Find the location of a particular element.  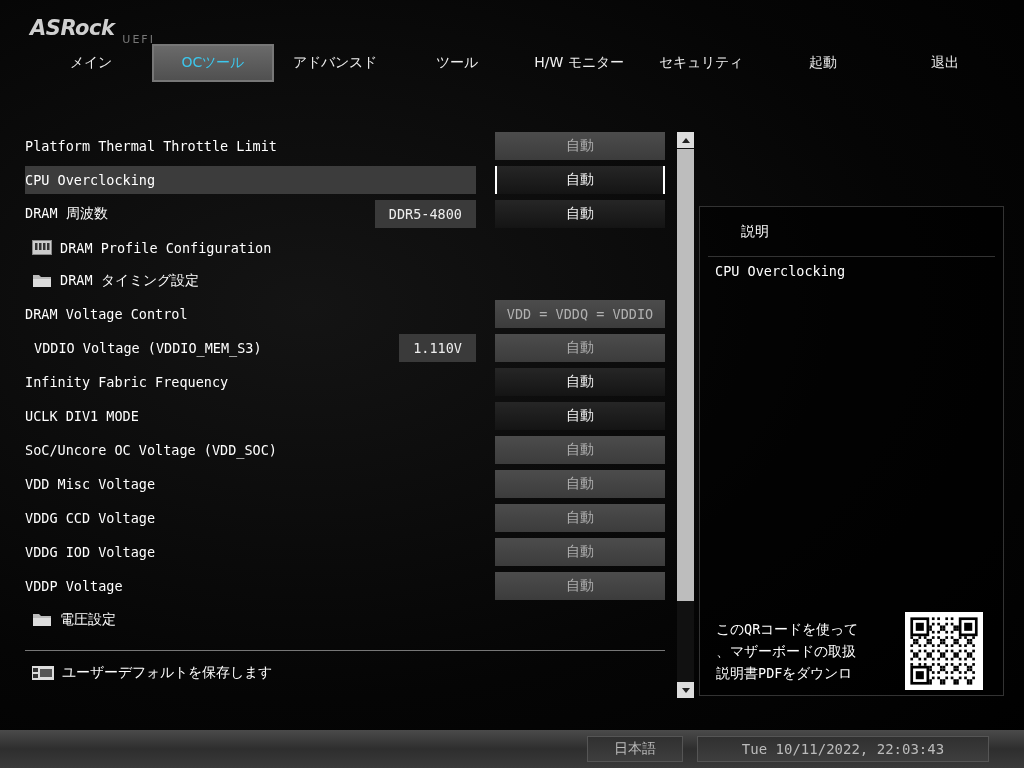

qr-caption-line: 説明書PDFをダウンロ is located at coordinates (785, 673).